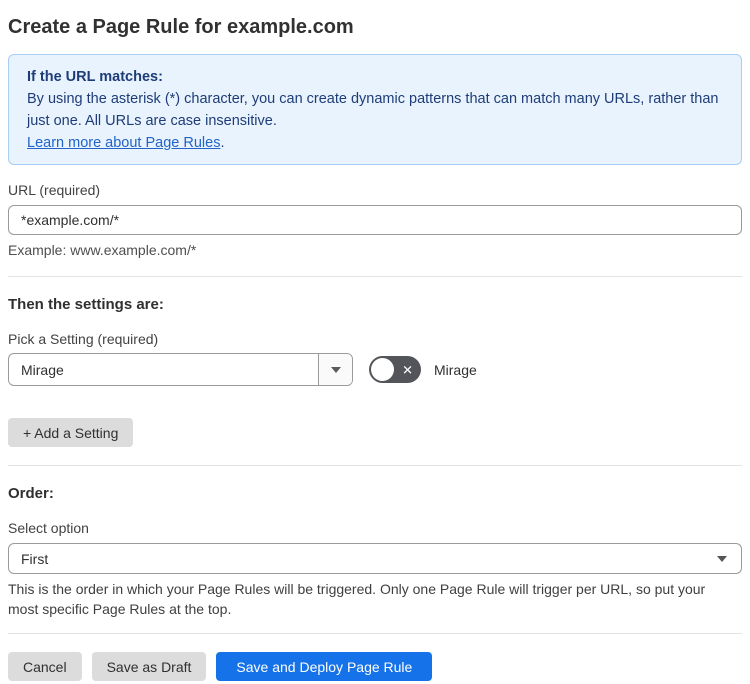 The height and width of the screenshot is (684, 750). I want to click on save-and-deploy-button: Save and Deploy Page Rule, so click(324, 666).